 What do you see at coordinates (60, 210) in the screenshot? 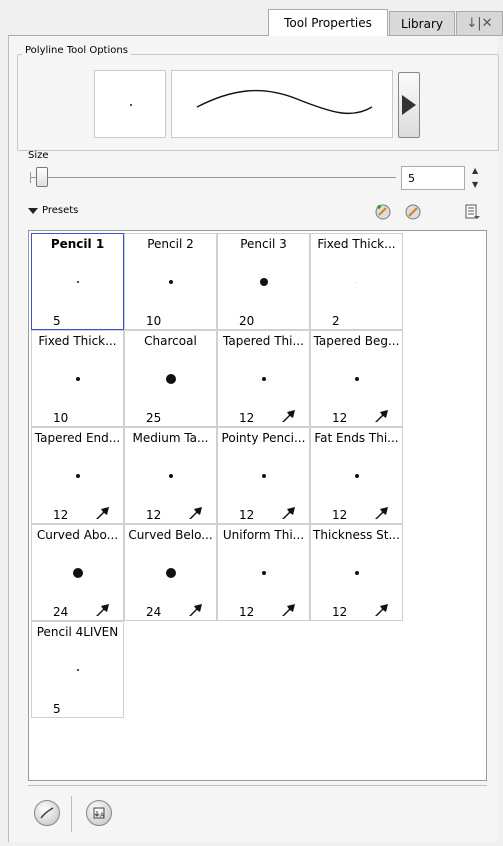
I see `presets-label: Presets` at bounding box center [60, 210].